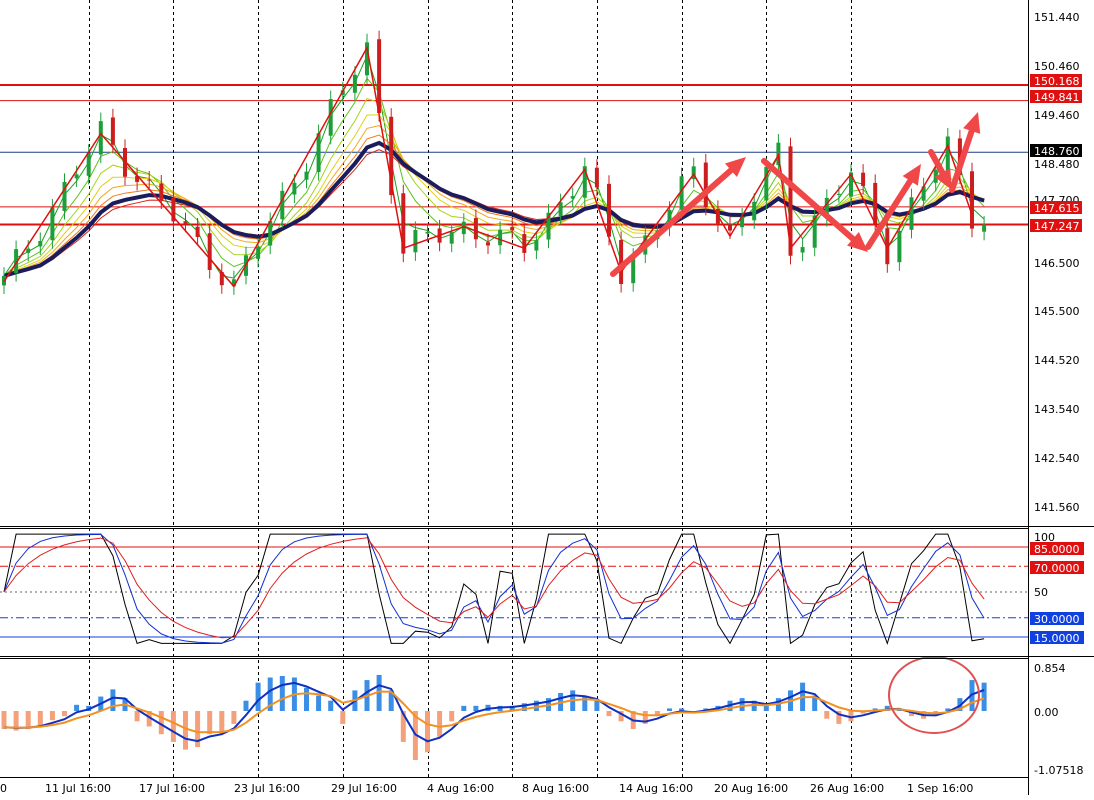 The width and height of the screenshot is (1094, 800). I want to click on level-label: 150.168, so click(1057, 81).